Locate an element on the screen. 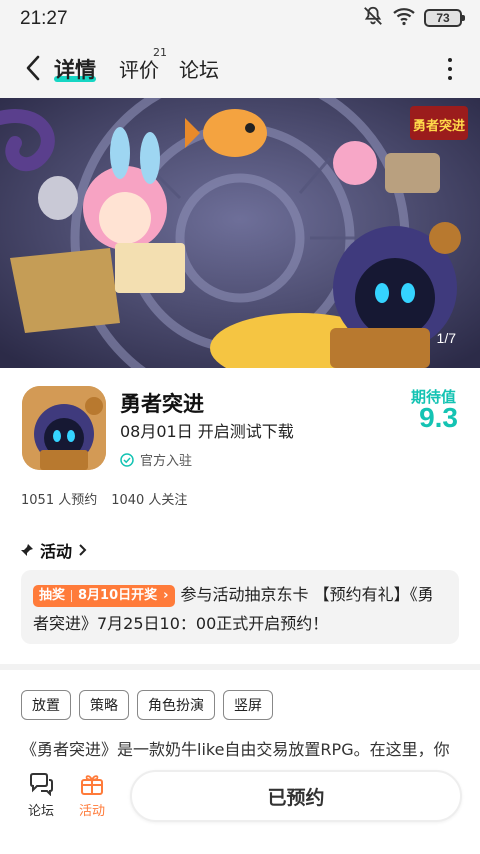 The height and width of the screenshot is (854, 480). game-description: 《勇者突进》是一款奶牛like自由交易放置RPG。在这里，你 is located at coordinates (235, 749).